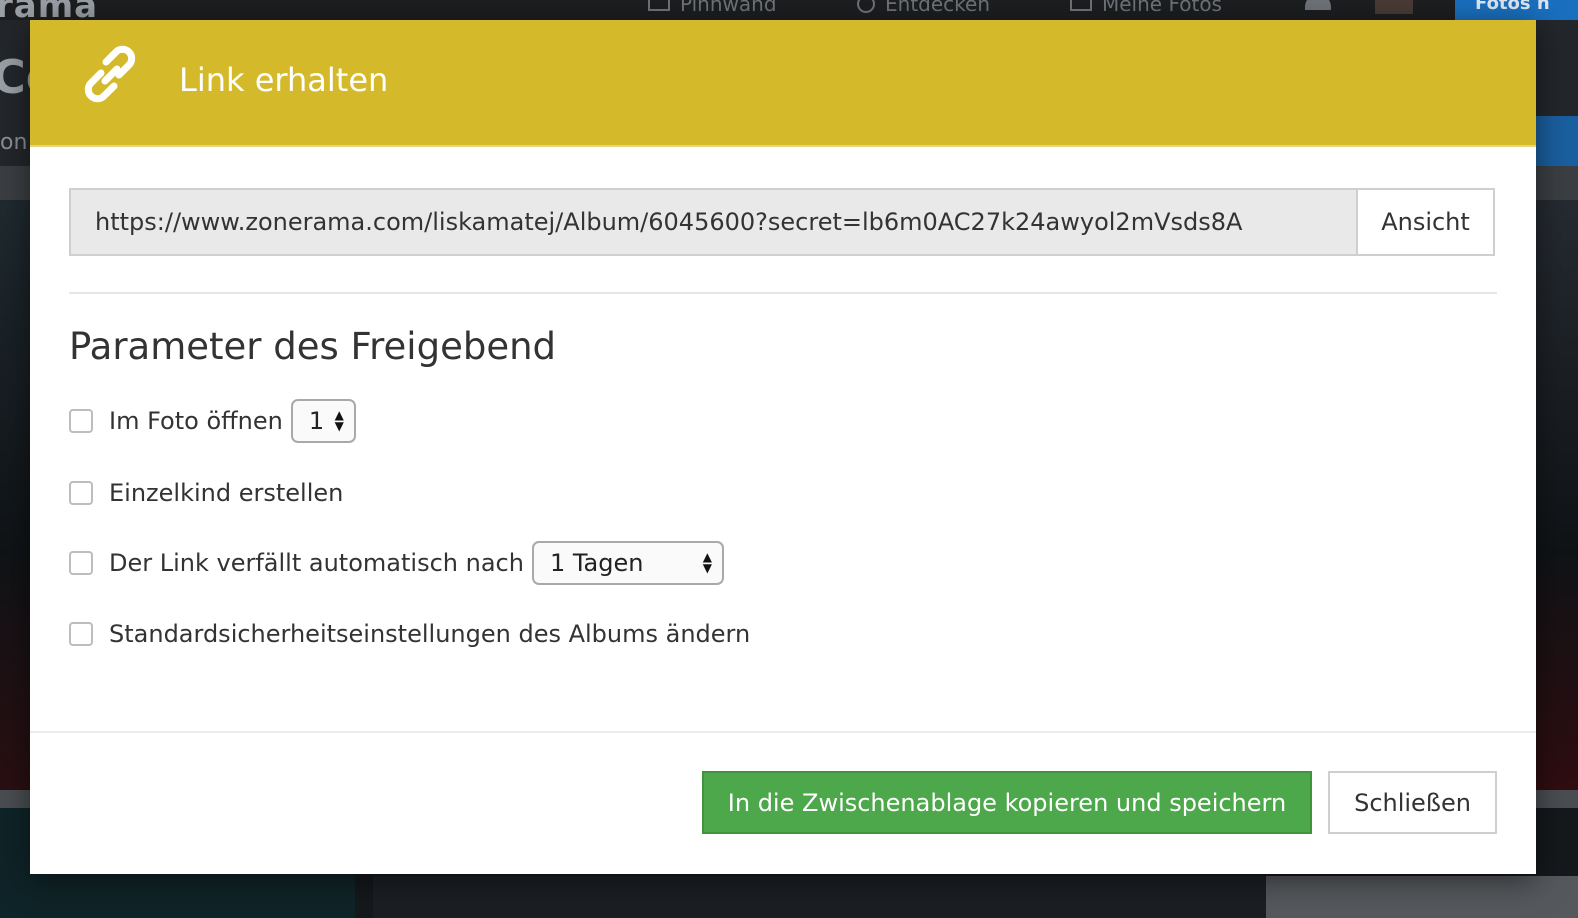  Describe the element at coordinates (313, 346) in the screenshot. I see `section-title: Parameter des Freigebend` at that location.